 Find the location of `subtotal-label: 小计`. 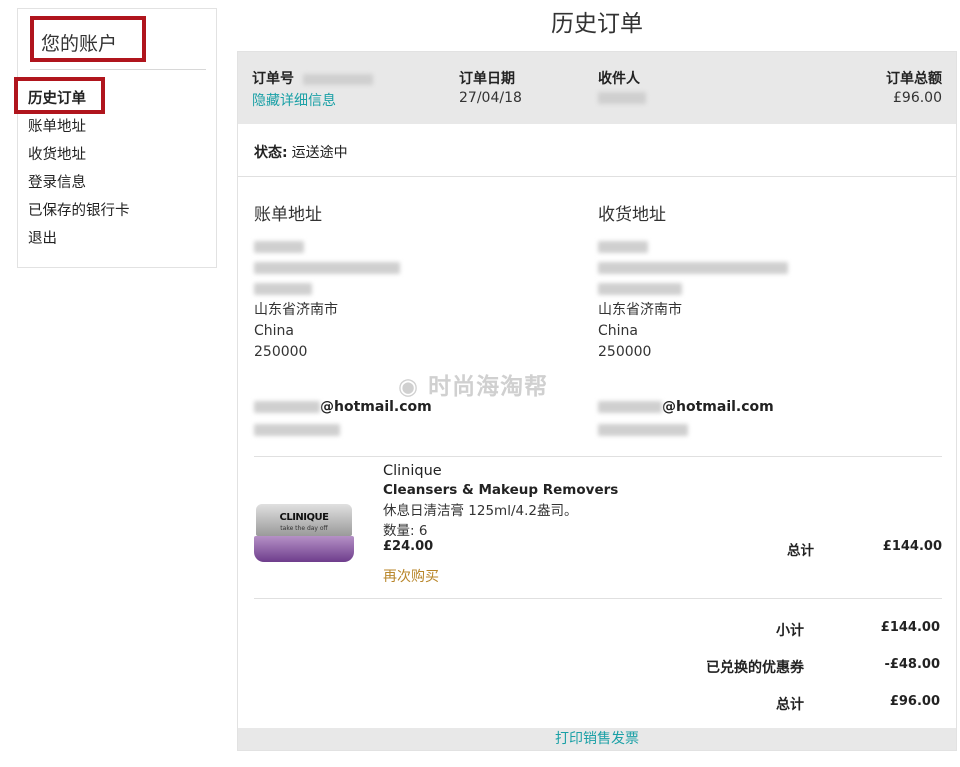

subtotal-label: 小计 is located at coordinates (790, 631).